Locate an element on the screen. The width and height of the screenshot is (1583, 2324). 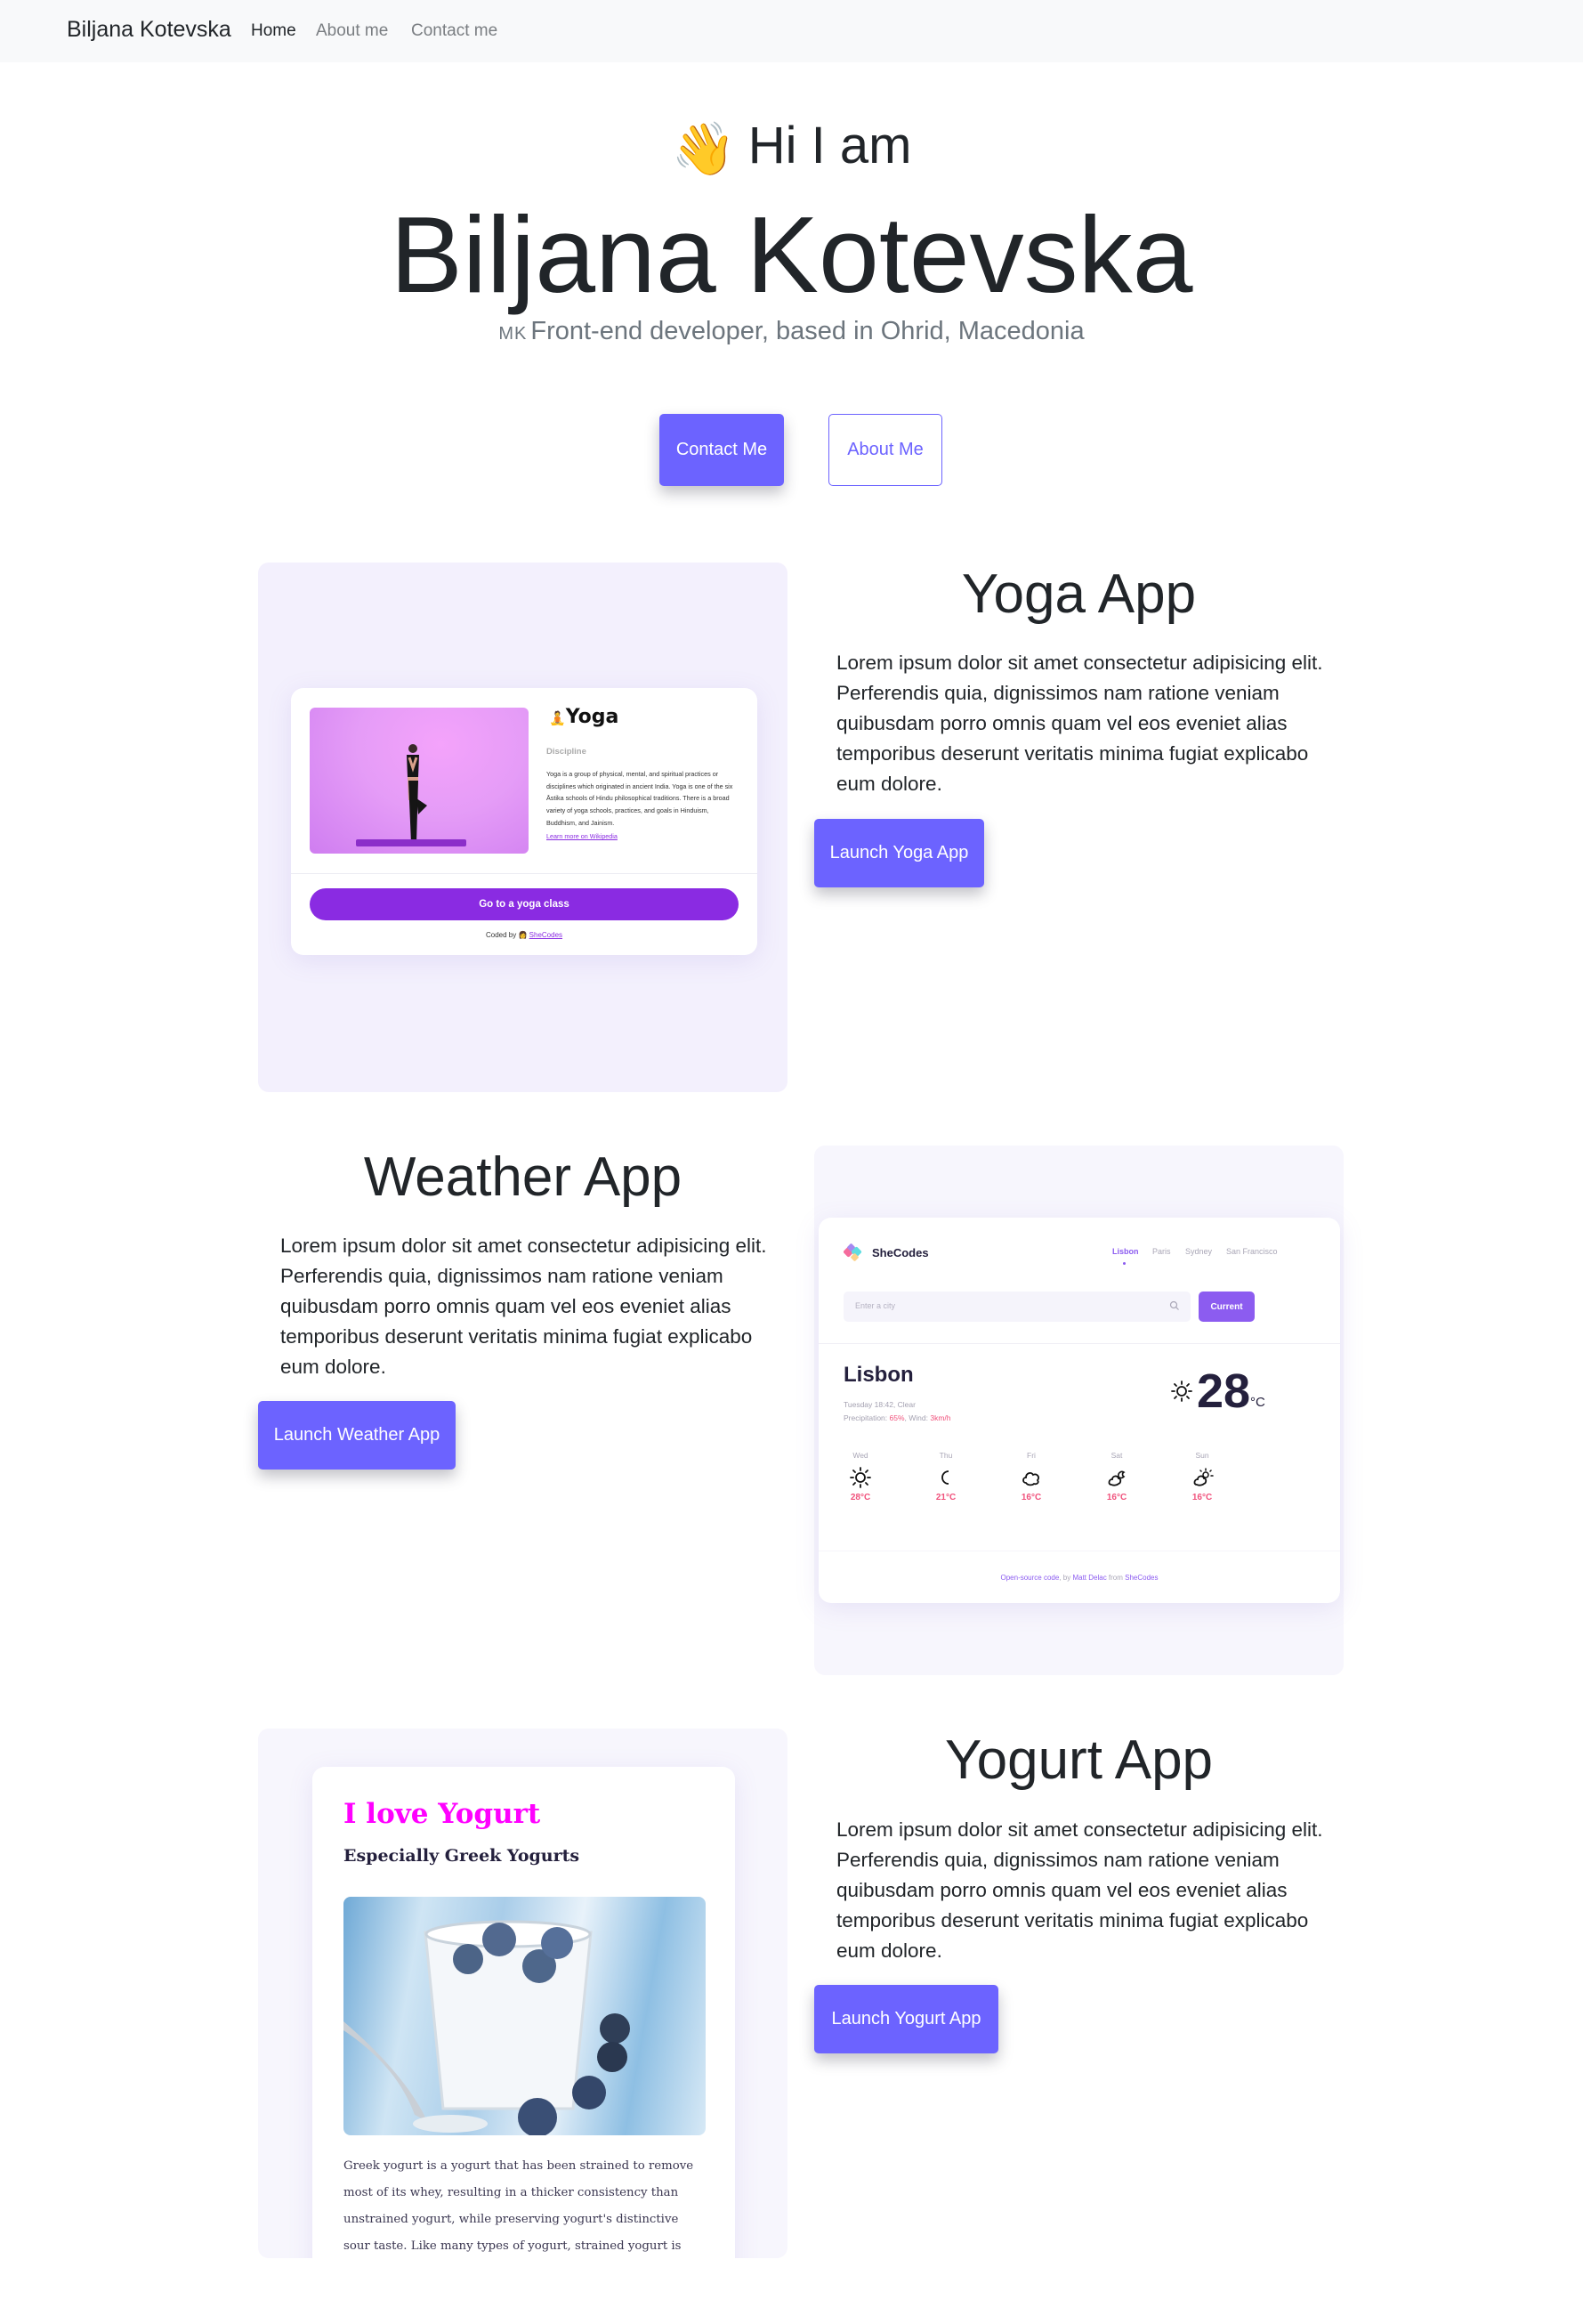
cloud-sun-icon is located at coordinates (1204, 1477).